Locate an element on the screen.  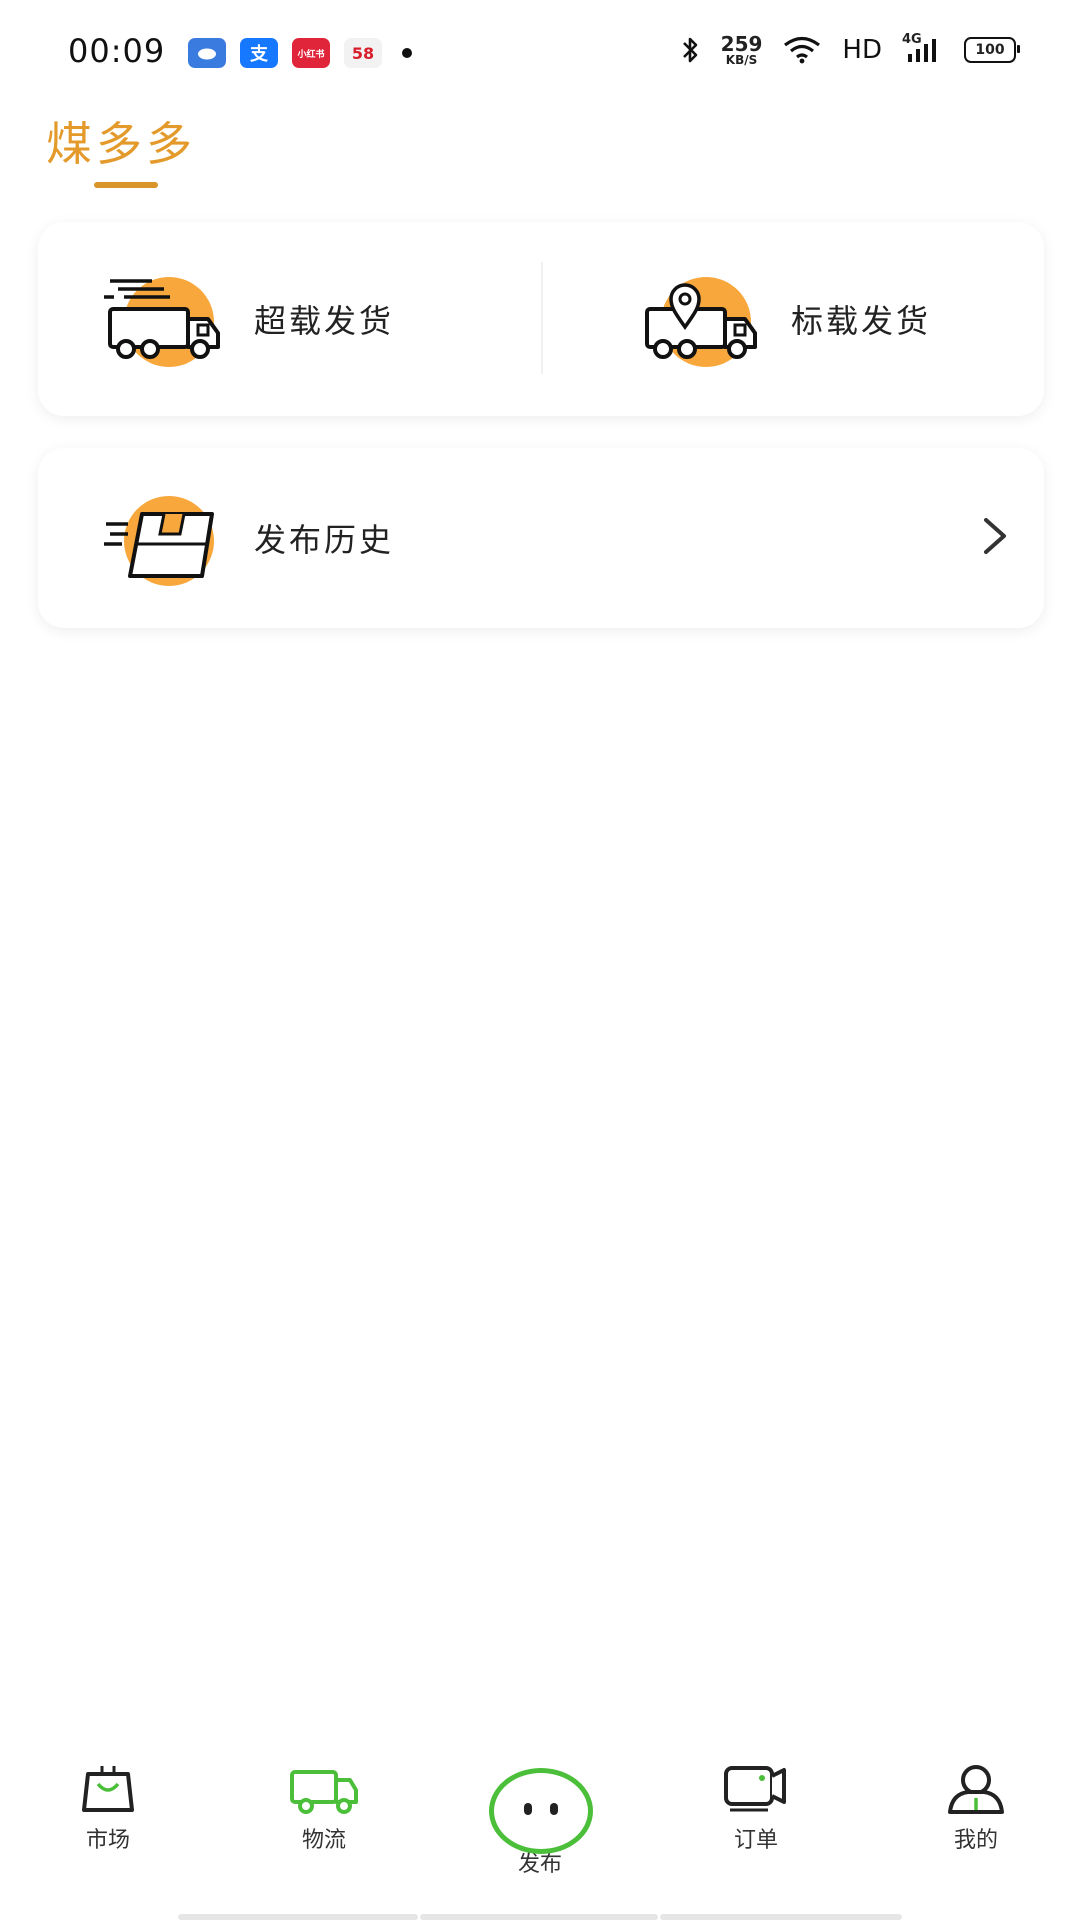
cell-signal: 4G is located at coordinates (923, 48).